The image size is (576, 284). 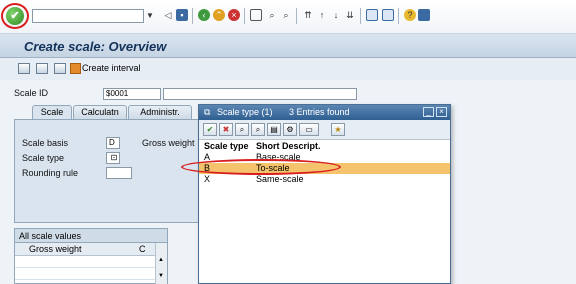 I want to click on scale-type-field: ⊡, so click(x=113, y=158).